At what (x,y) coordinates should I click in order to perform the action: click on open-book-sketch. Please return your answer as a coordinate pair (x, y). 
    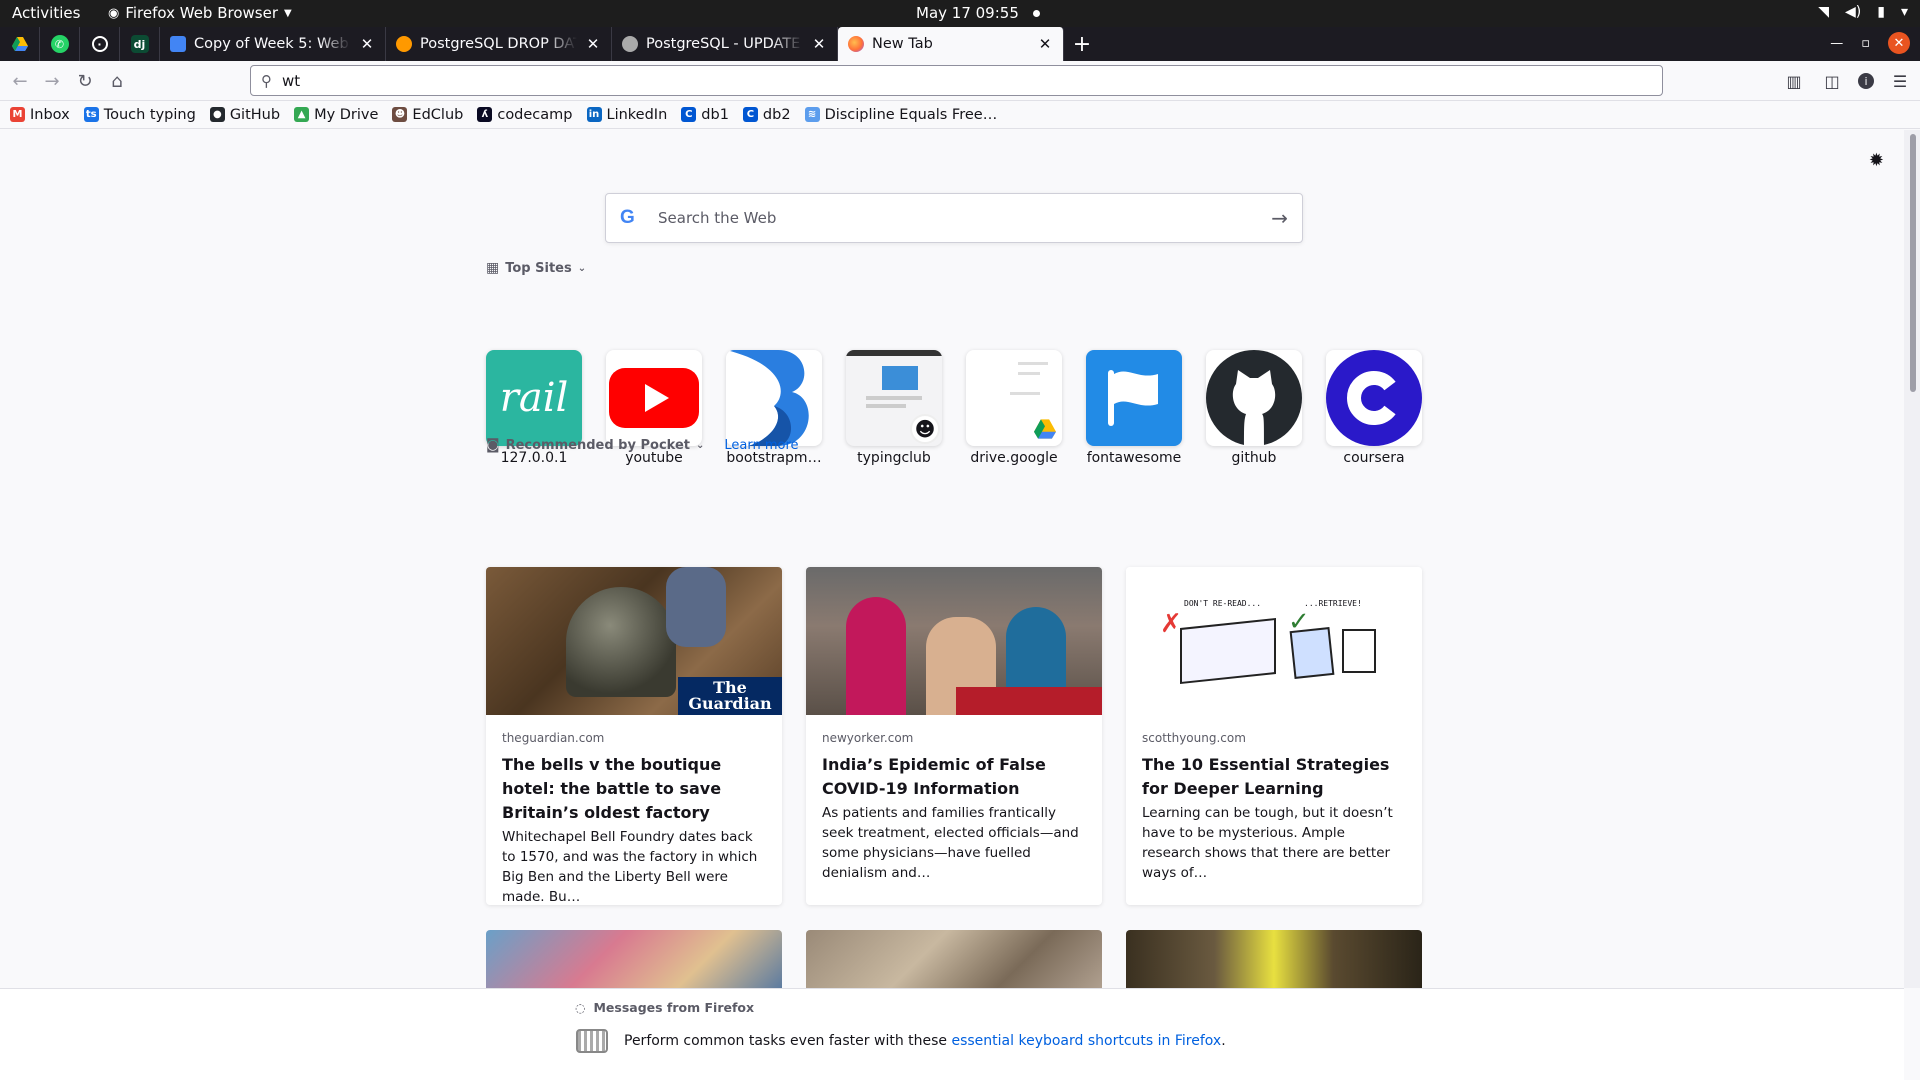
    Looking at the image, I should click on (1228, 651).